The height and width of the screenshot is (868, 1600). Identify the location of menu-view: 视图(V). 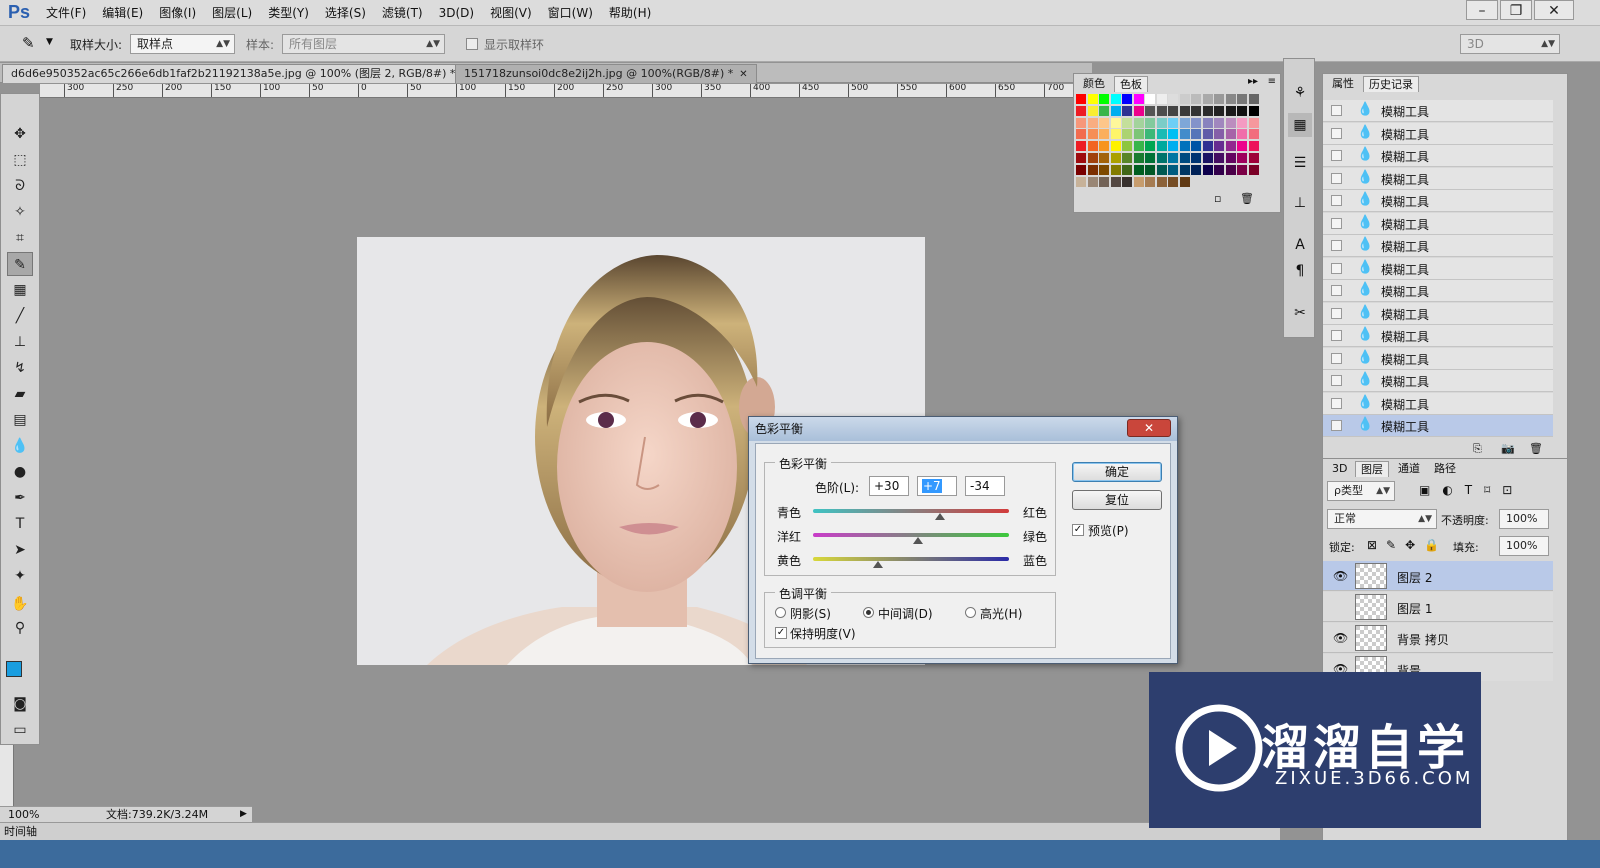
(511, 13).